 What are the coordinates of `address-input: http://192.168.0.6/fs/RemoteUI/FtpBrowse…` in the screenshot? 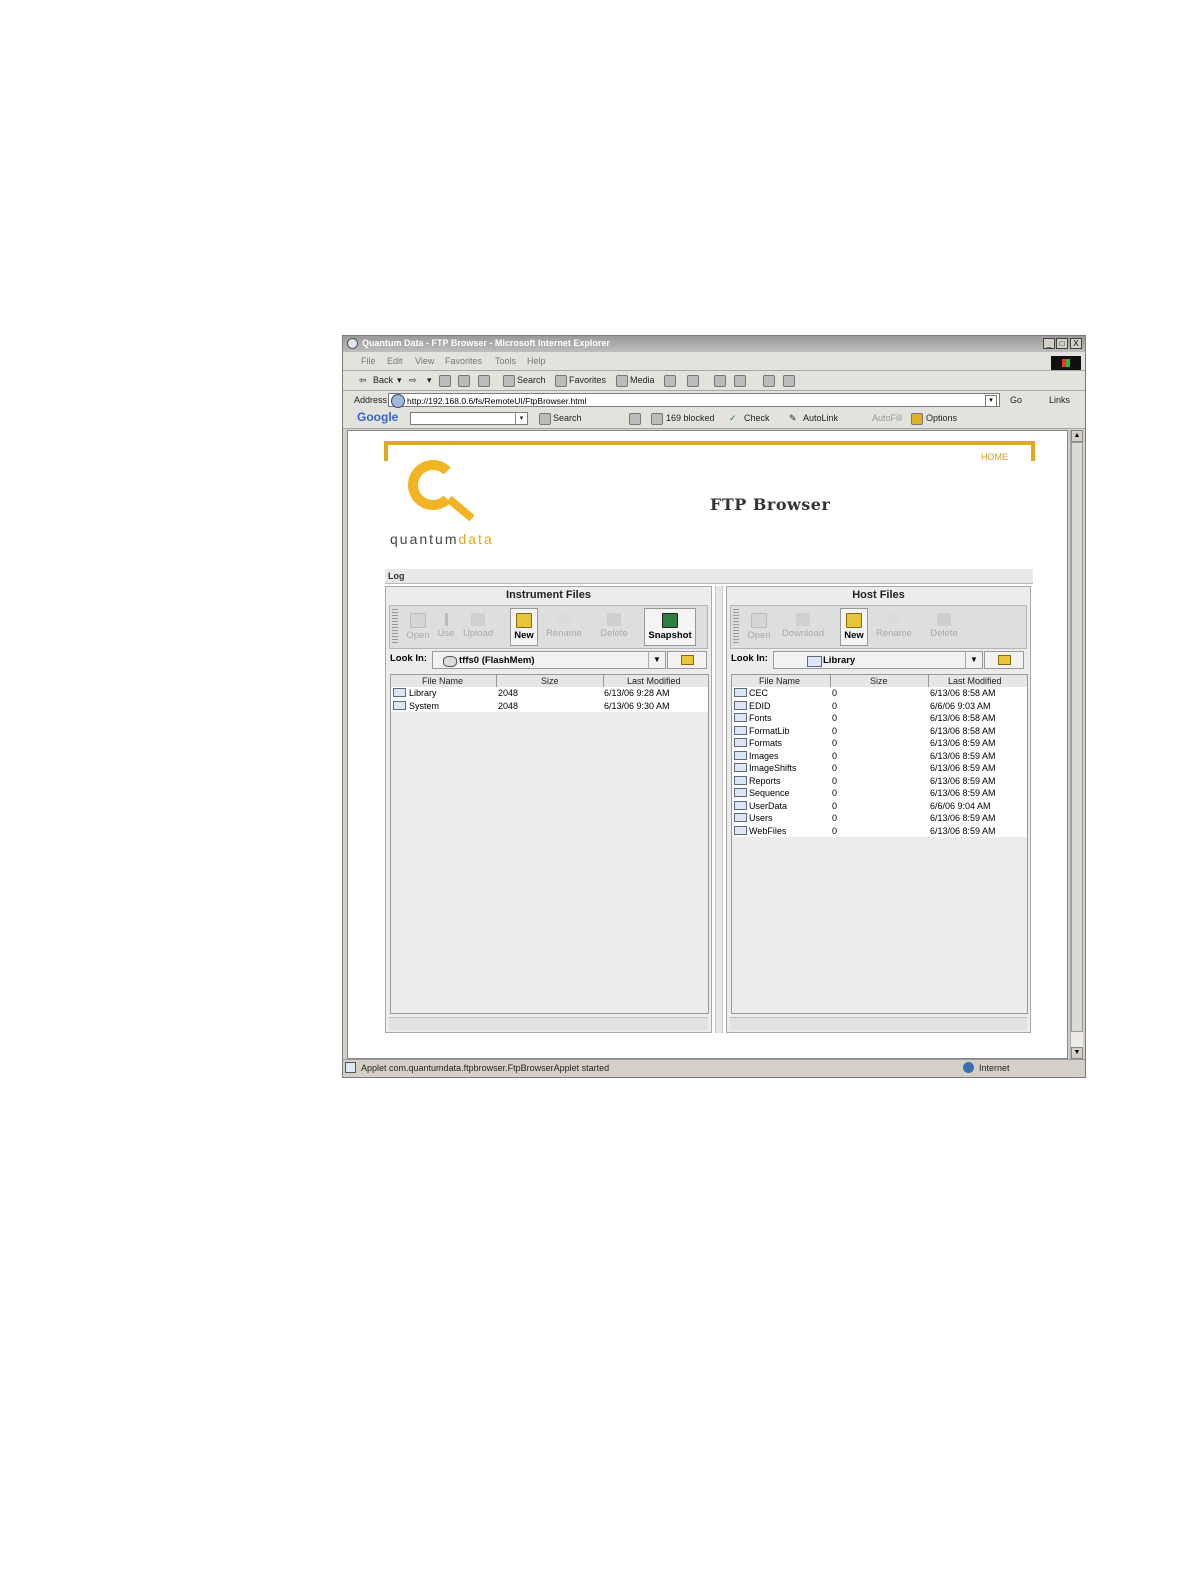 It's located at (694, 400).